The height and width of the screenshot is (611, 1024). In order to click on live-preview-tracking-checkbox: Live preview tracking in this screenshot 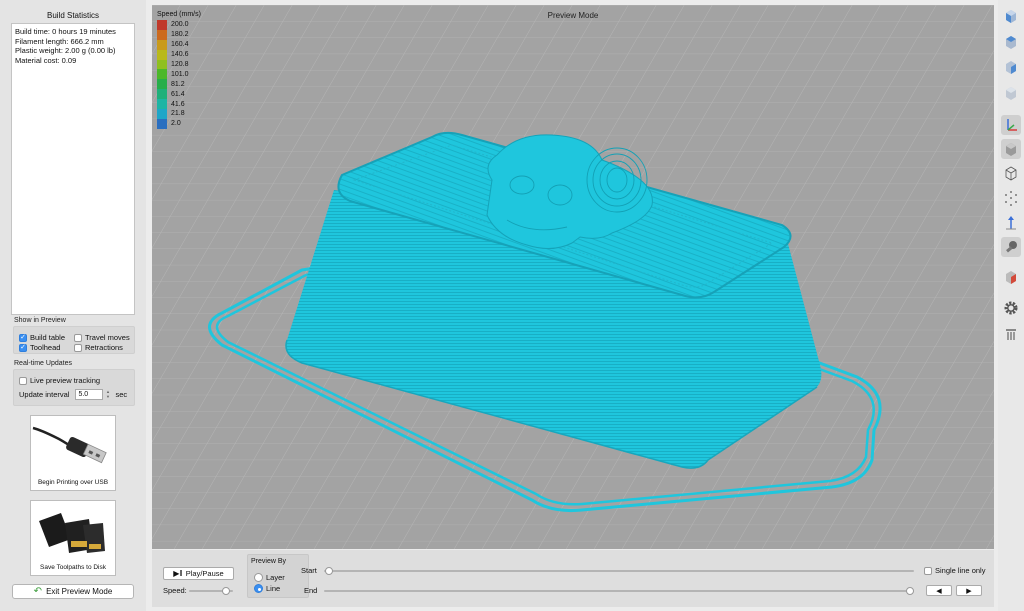, I will do `click(59, 380)`.